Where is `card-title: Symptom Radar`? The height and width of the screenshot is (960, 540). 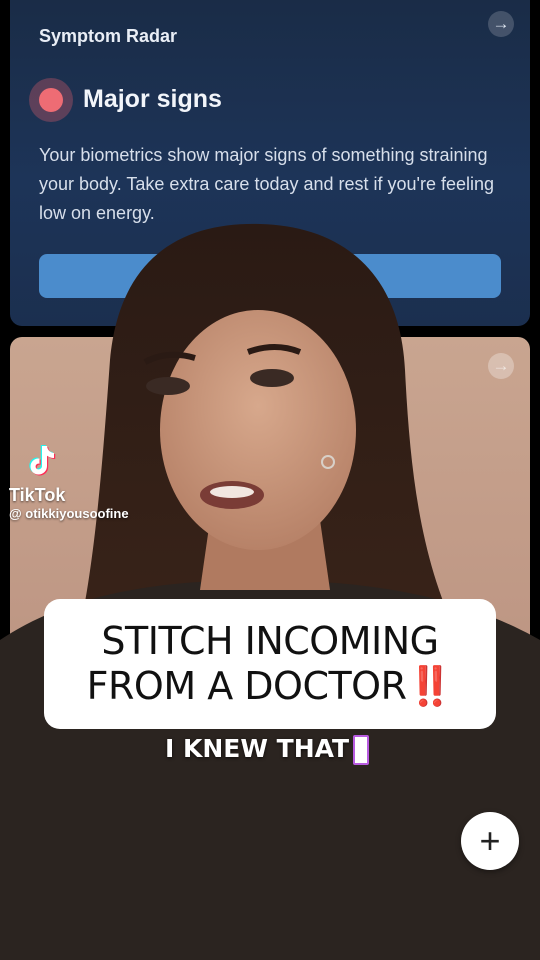 card-title: Symptom Radar is located at coordinates (108, 36).